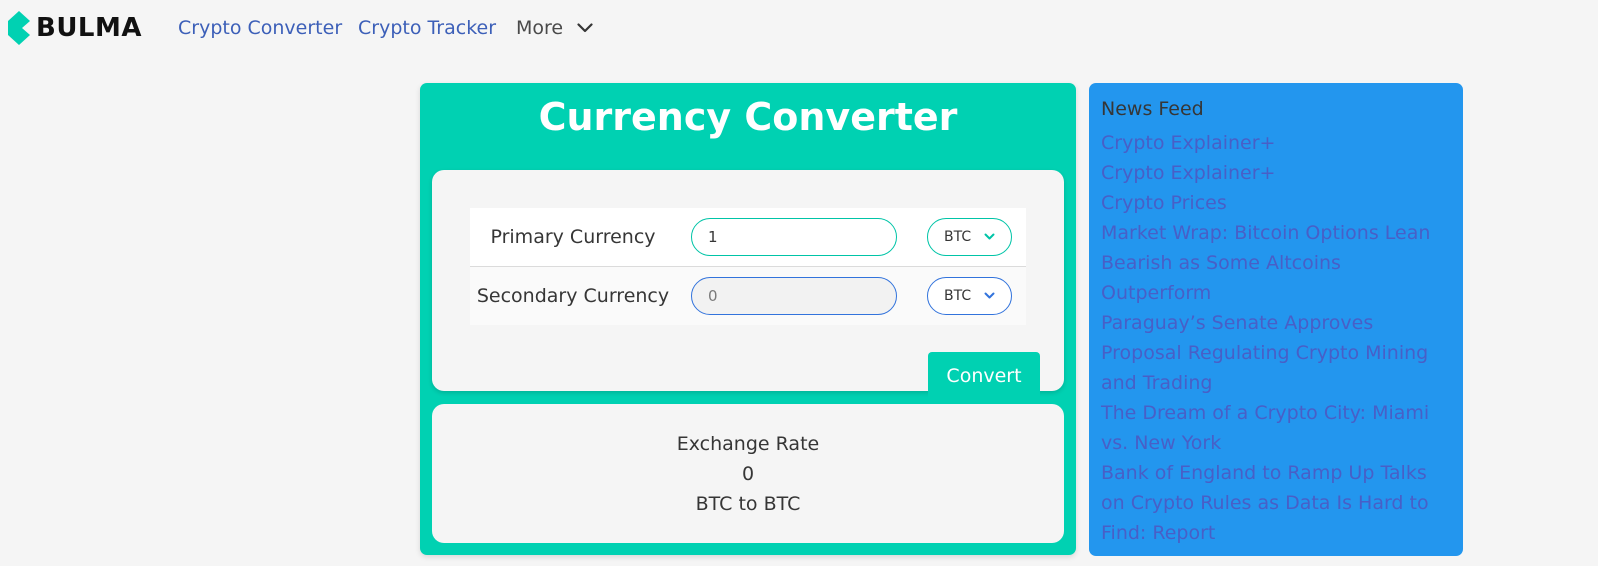 This screenshot has height=566, width=1598. Describe the element at coordinates (958, 237) in the screenshot. I see `primary-currency-value: BTC` at that location.